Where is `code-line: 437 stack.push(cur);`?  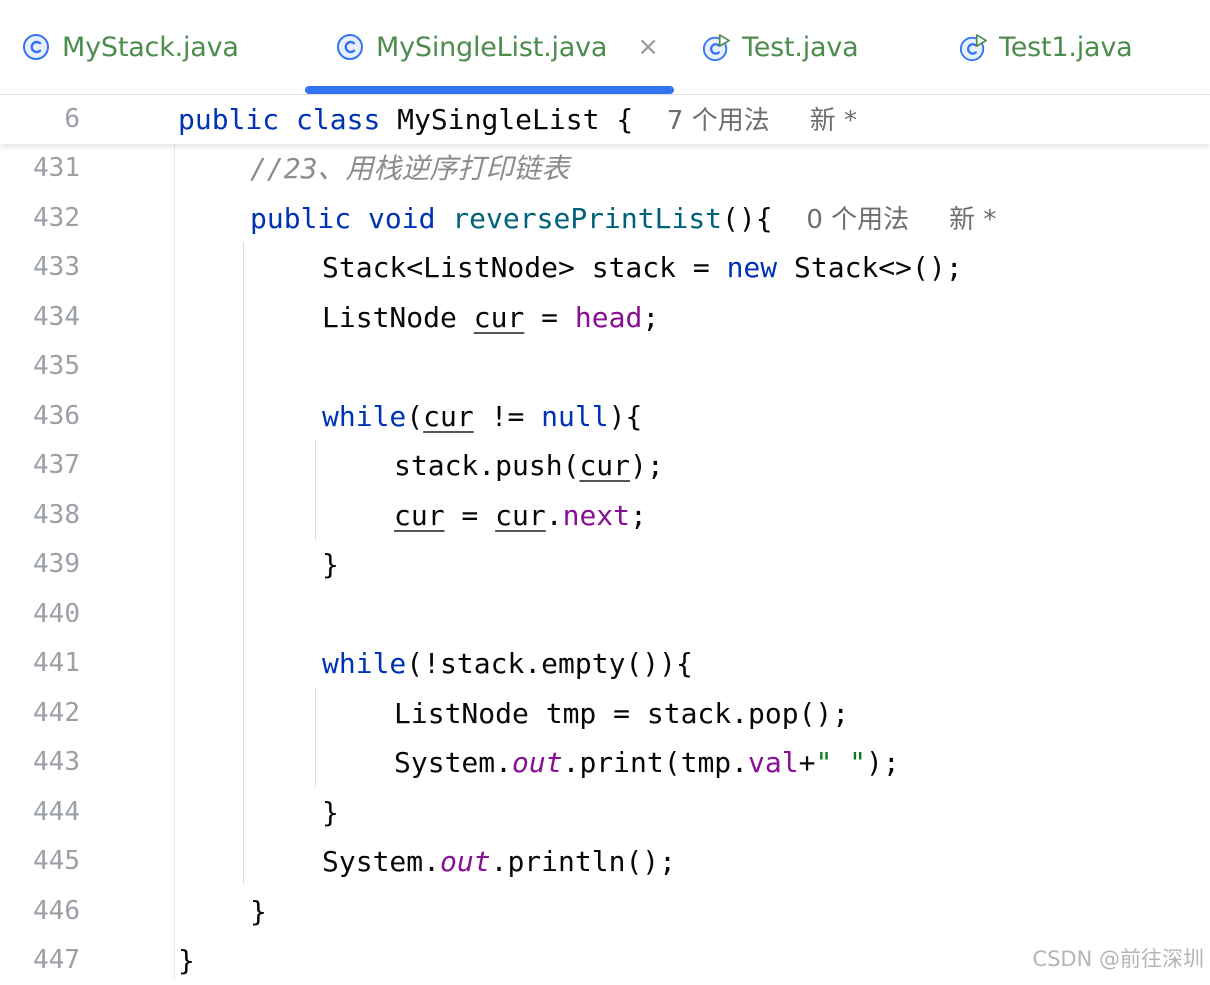
code-line: 437 stack.push(cur); is located at coordinates (605, 465).